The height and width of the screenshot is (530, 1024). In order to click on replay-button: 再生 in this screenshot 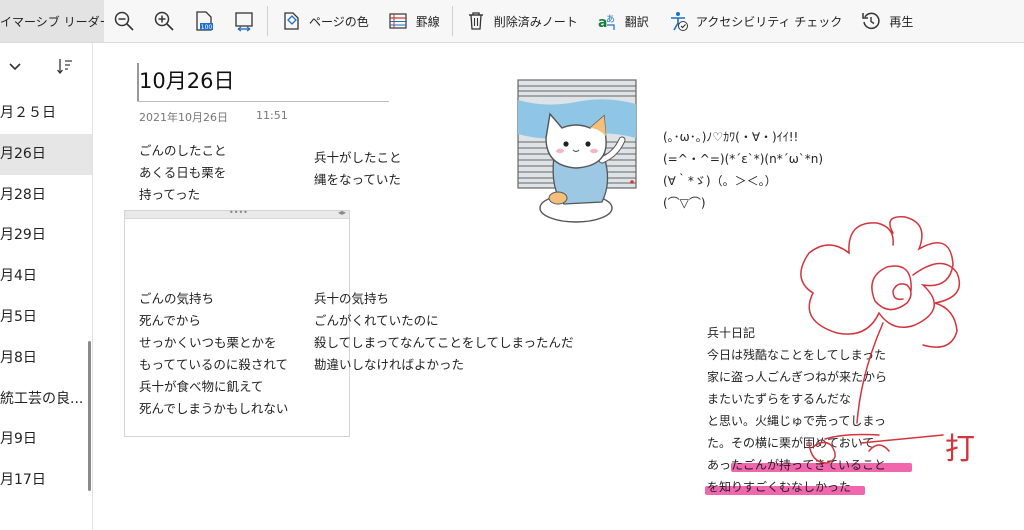, I will do `click(886, 21)`.